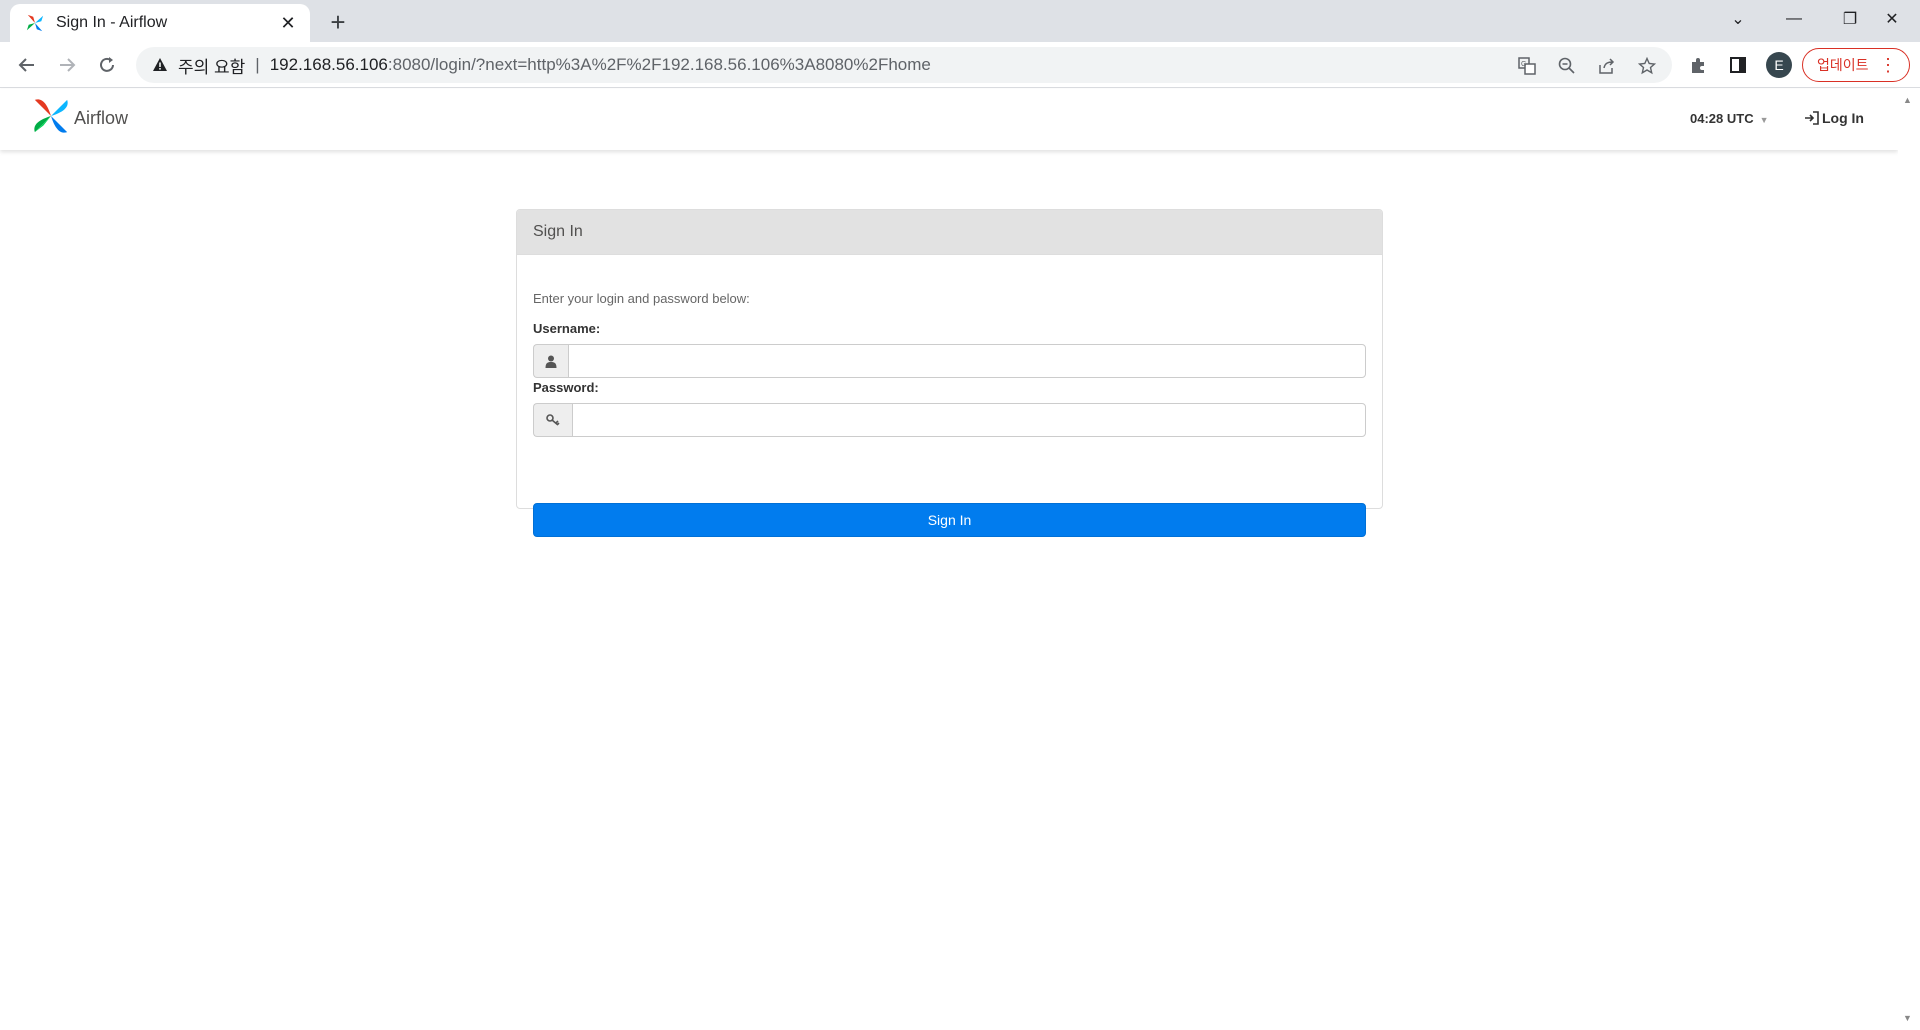  I want to click on warning-icon, so click(160, 65).